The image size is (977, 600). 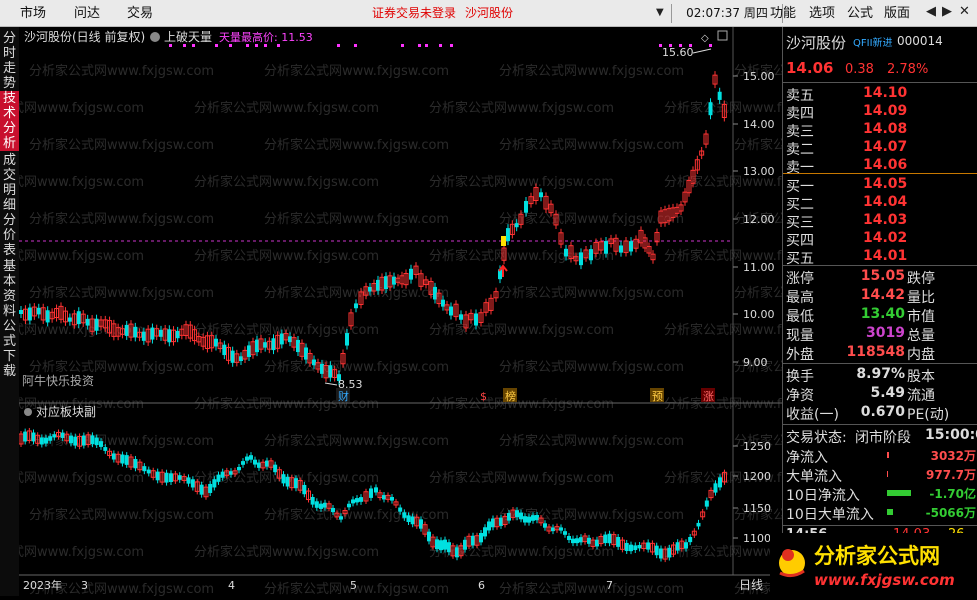 I want to click on indicator-toggle-icon, so click(x=155, y=37).